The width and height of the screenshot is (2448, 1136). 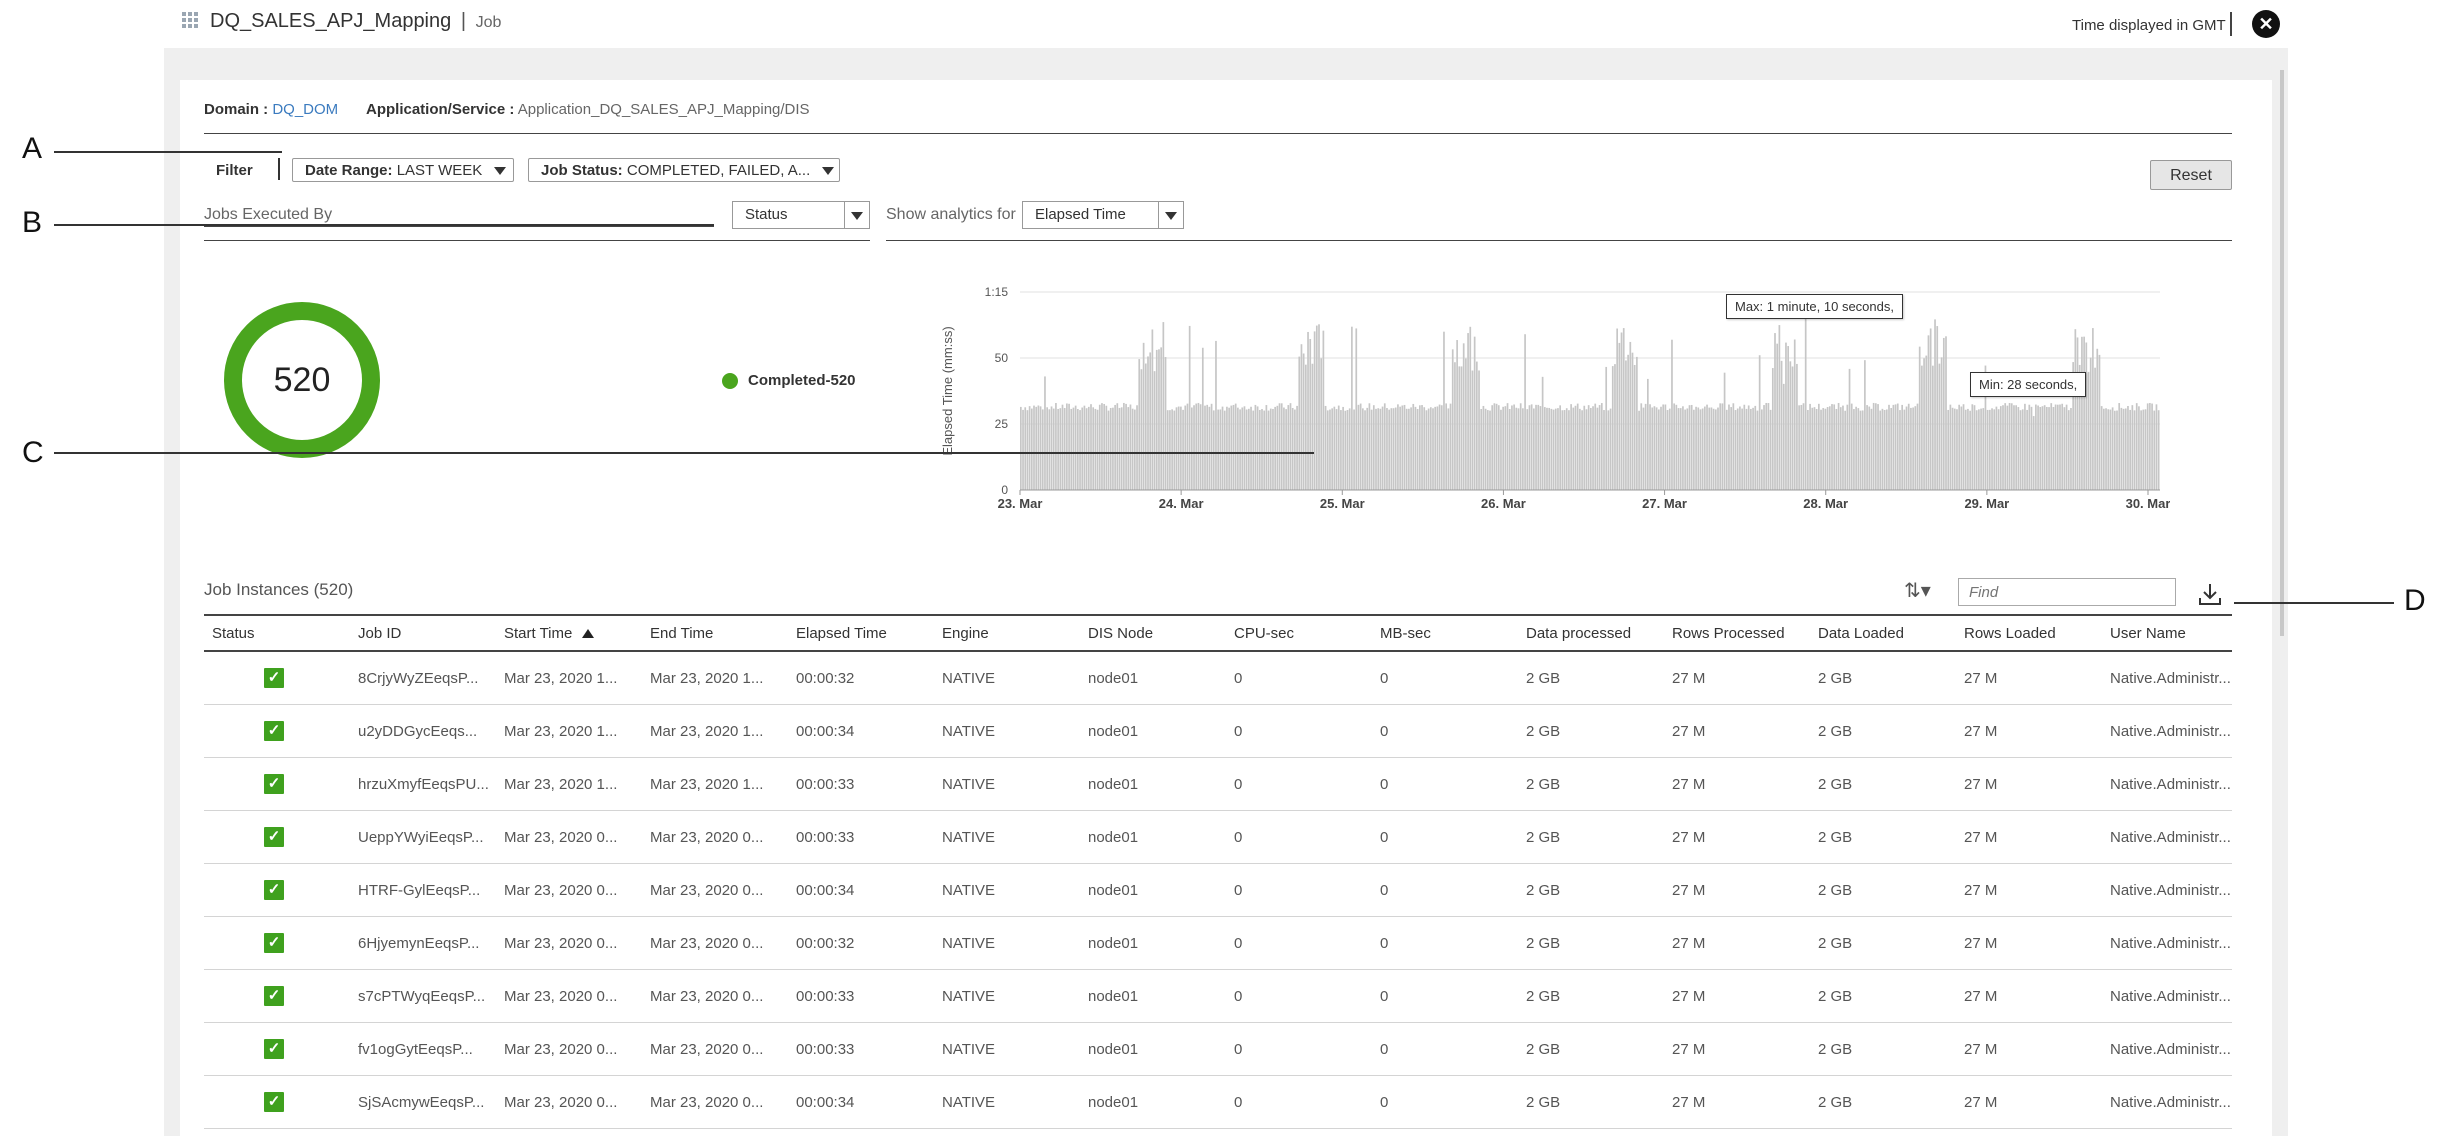 I want to click on download-icon, so click(x=2210, y=594).